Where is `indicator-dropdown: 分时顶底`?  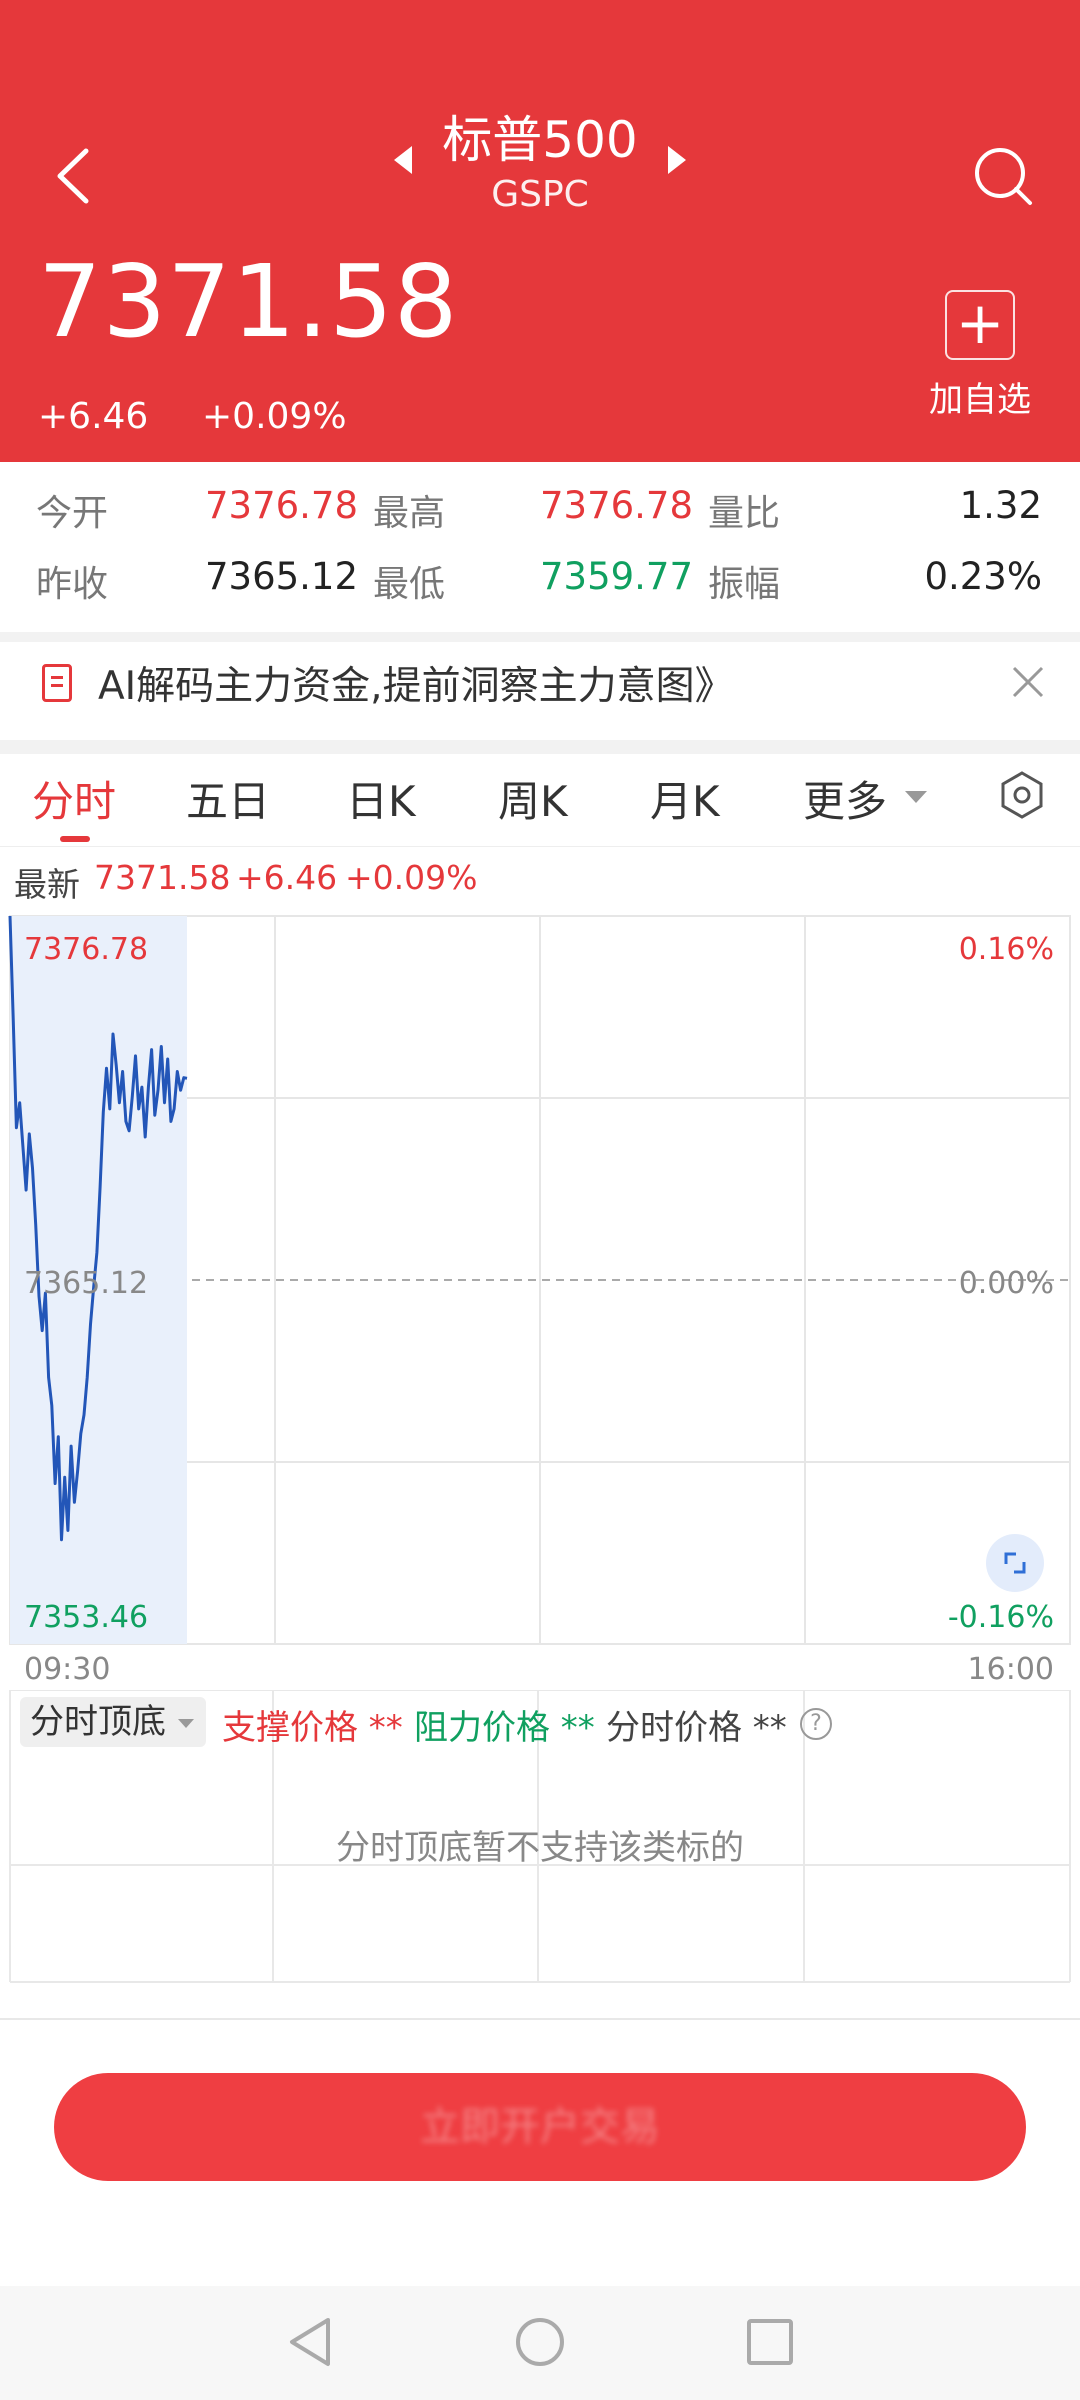 indicator-dropdown: 分时顶底 is located at coordinates (113, 1722).